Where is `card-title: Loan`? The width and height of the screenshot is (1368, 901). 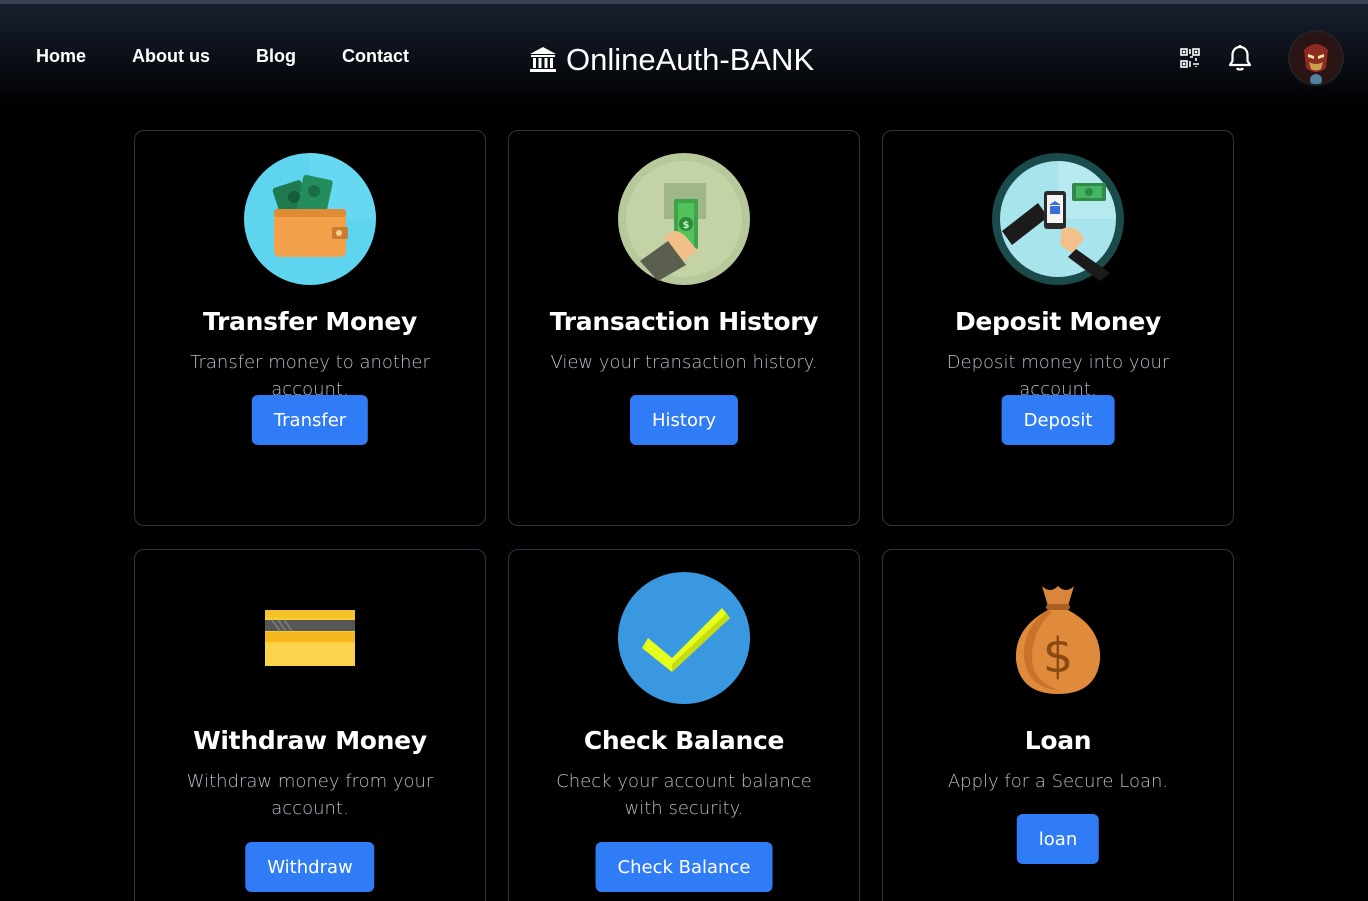 card-title: Loan is located at coordinates (1058, 740).